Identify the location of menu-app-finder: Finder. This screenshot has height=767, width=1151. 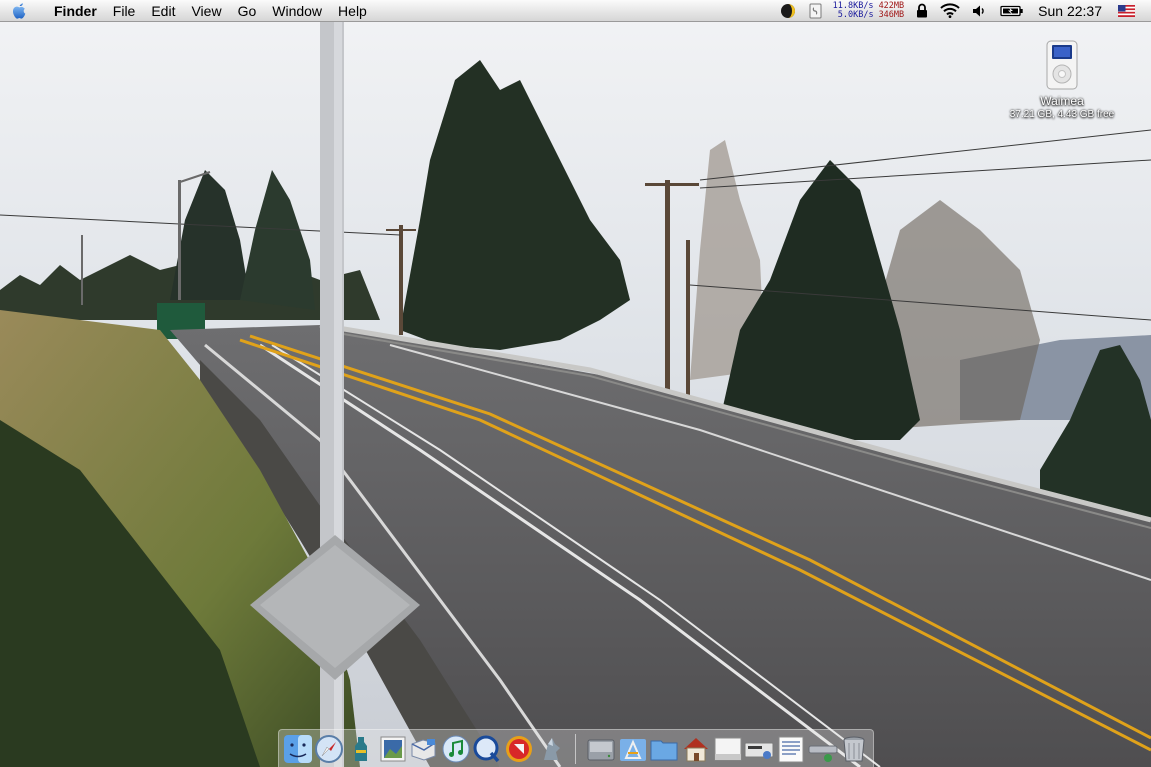
(71, 11).